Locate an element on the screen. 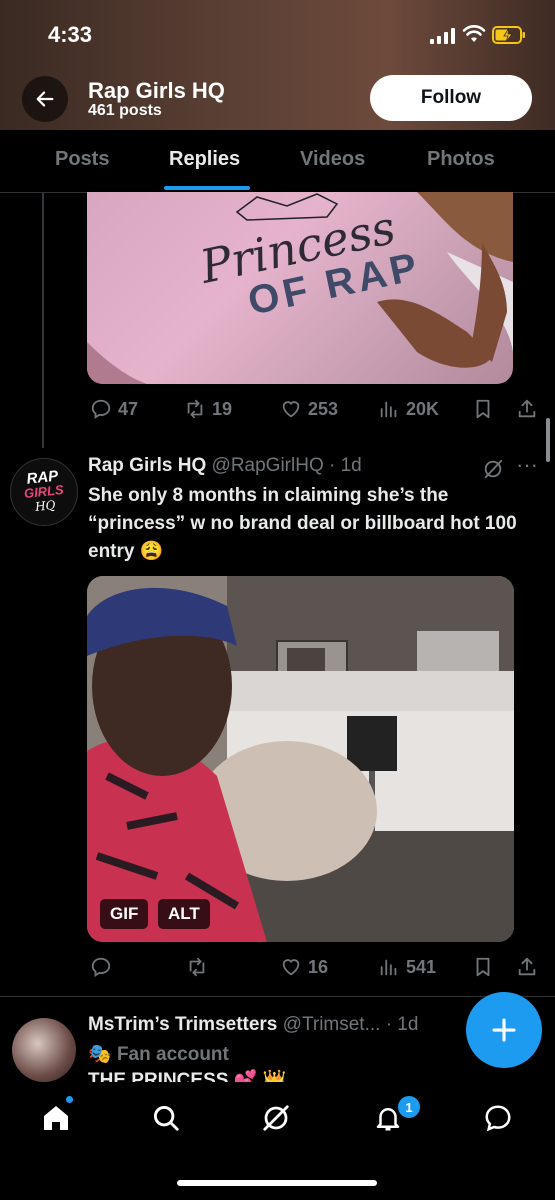 The image size is (555, 1200). repost-action is located at coordinates (200, 967).